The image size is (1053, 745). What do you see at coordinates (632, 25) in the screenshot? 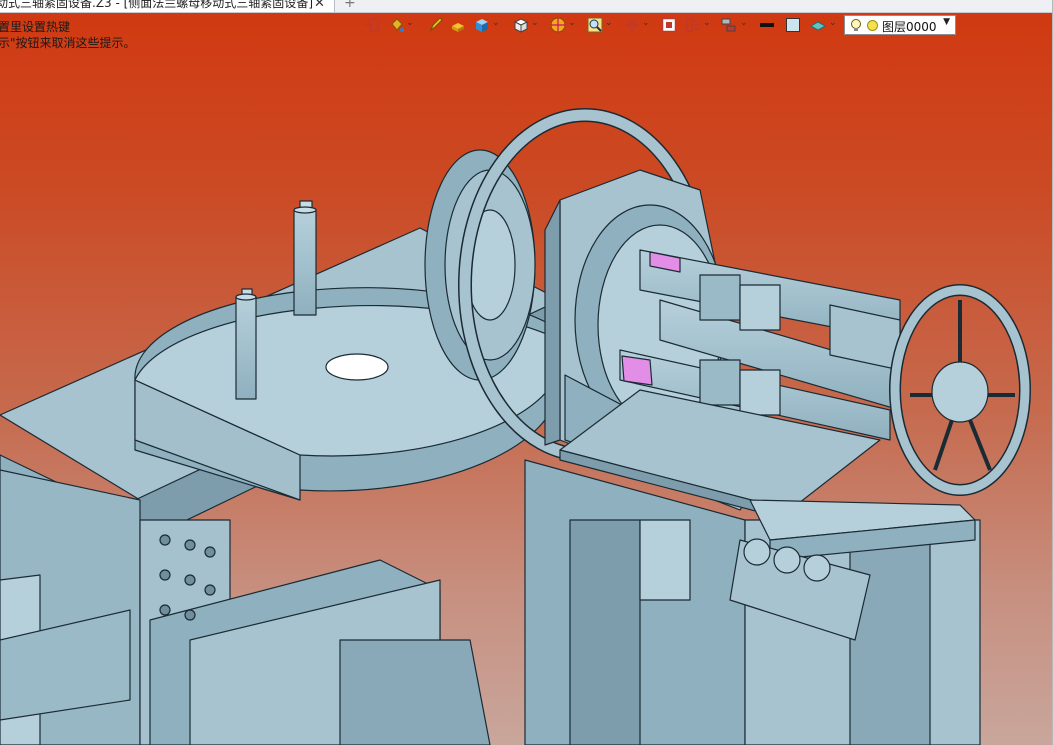
I see `pivot-icon` at bounding box center [632, 25].